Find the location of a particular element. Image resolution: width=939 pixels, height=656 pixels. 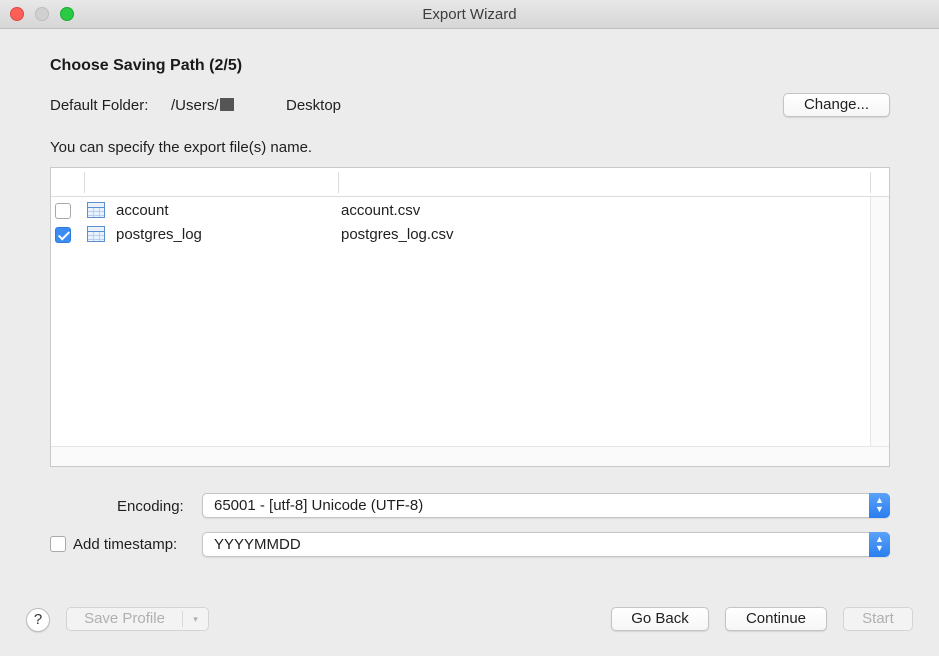

table-name-cell: account is located at coordinates (142, 210).